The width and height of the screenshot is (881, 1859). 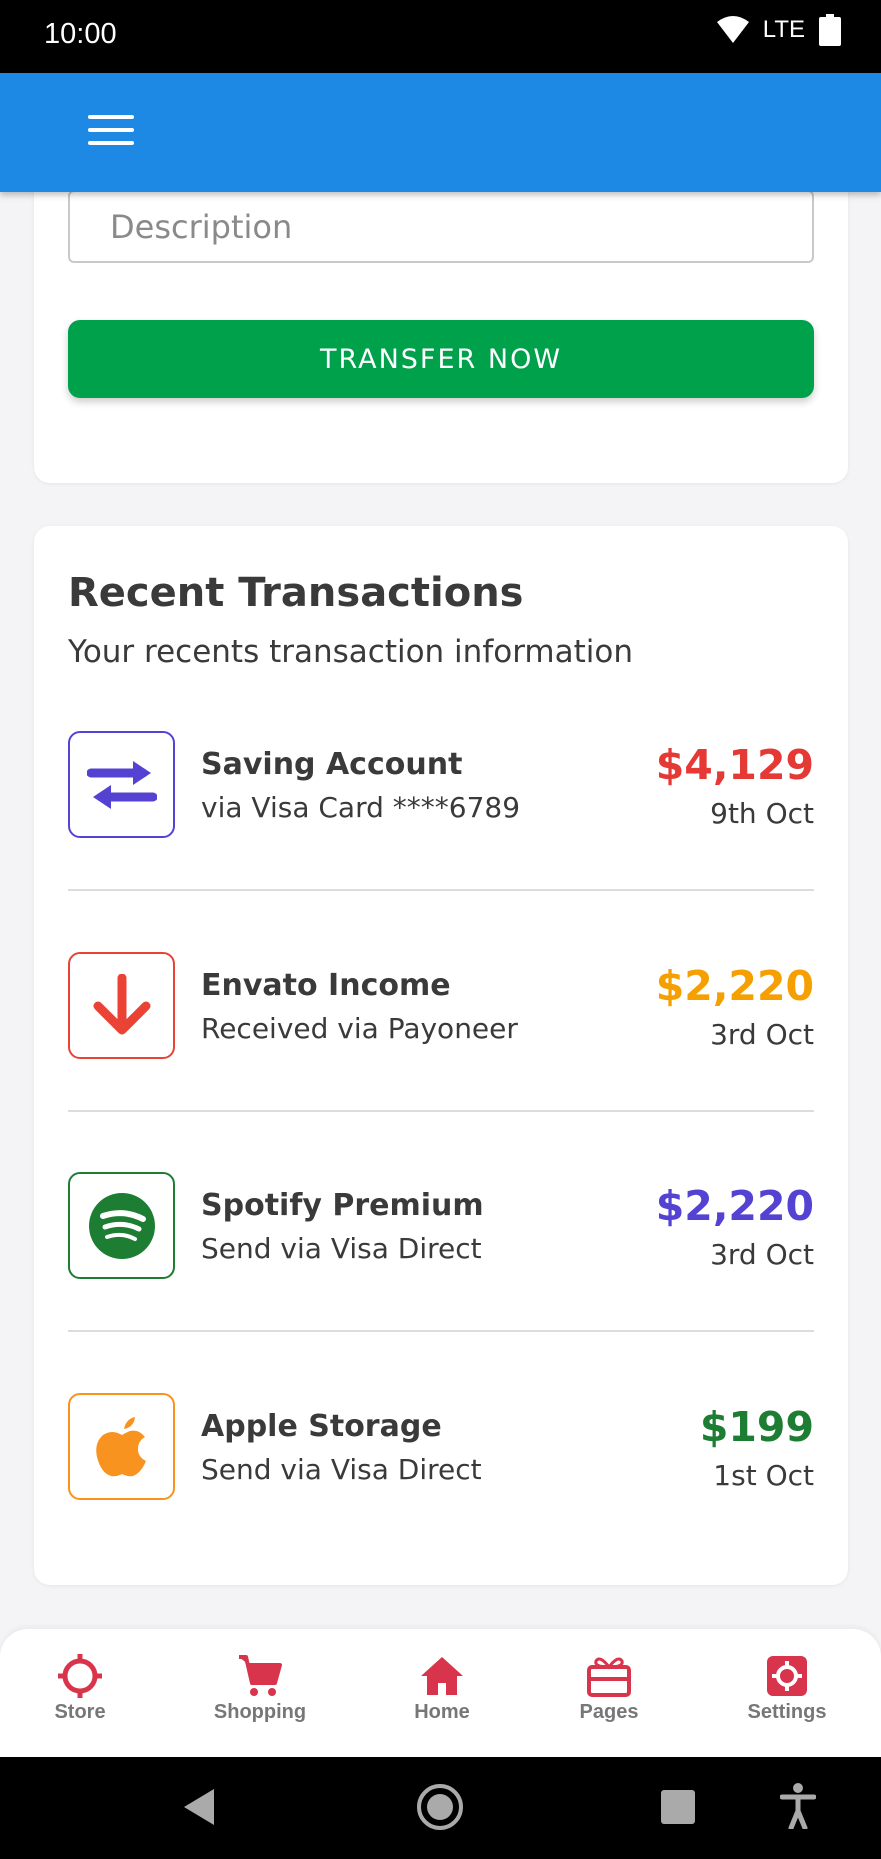 What do you see at coordinates (440, 36) in the screenshot?
I see `status-bar: 10:00 LTE` at bounding box center [440, 36].